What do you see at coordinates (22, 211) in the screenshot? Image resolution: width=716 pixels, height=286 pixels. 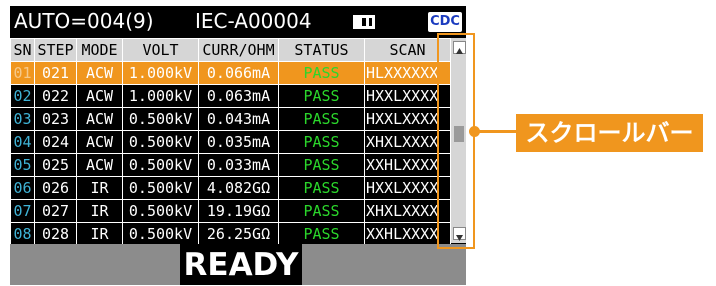 I see `sn-cell: 07` at bounding box center [22, 211].